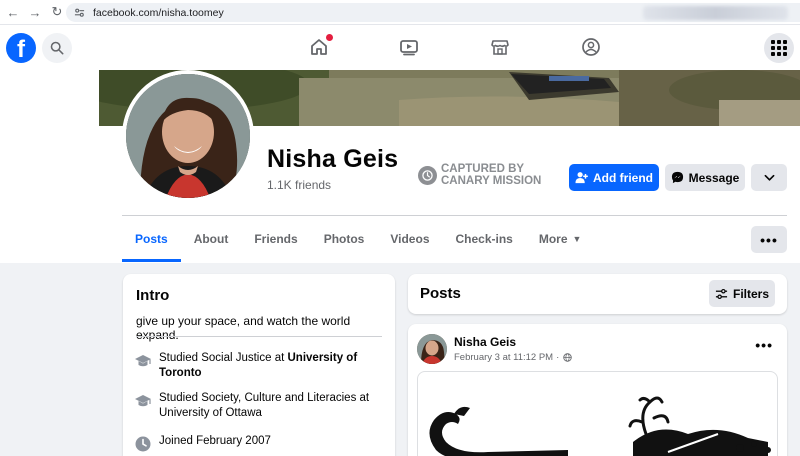 The height and width of the screenshot is (456, 800). I want to click on tabs-more-button: •••, so click(769, 239).